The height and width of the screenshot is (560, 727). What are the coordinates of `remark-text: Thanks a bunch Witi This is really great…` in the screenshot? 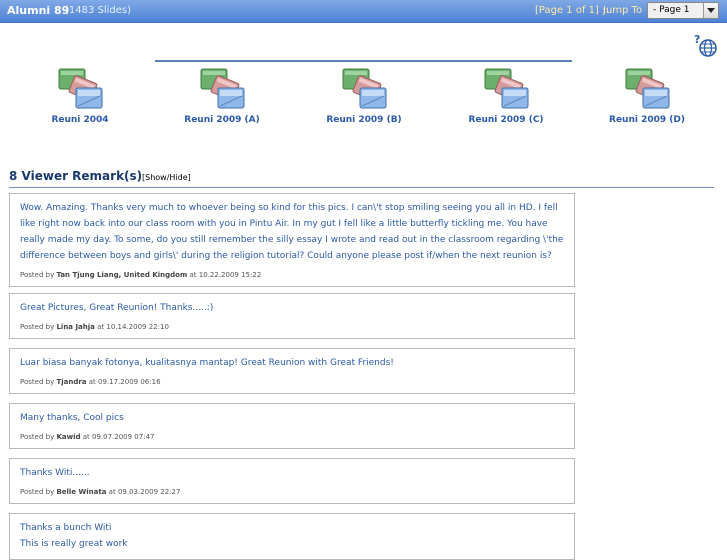 It's located at (74, 536).